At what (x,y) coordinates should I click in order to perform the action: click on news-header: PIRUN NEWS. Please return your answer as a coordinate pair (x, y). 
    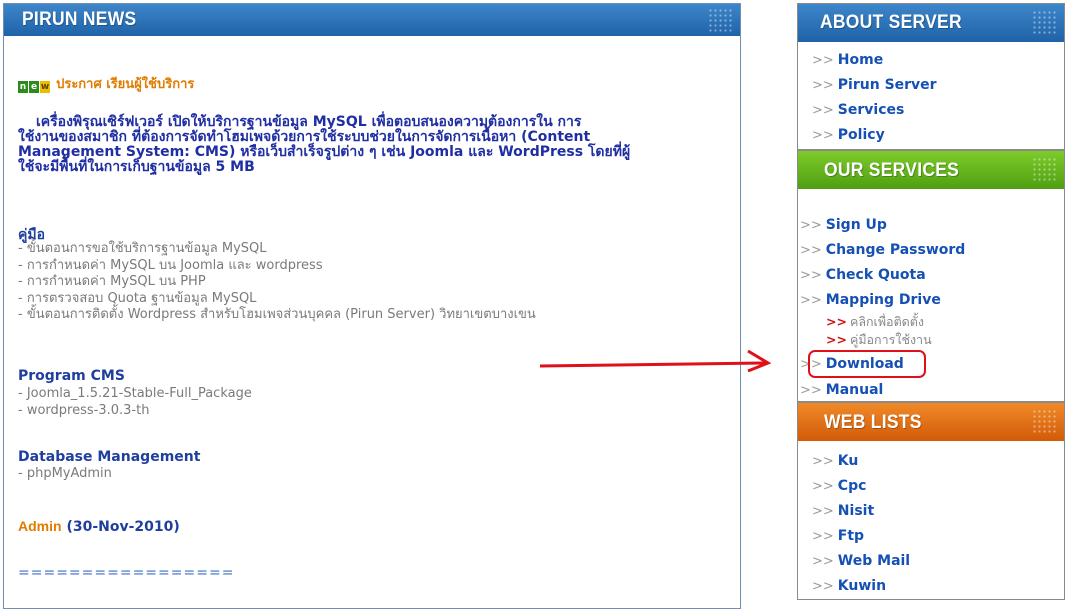
    Looking at the image, I should click on (372, 20).